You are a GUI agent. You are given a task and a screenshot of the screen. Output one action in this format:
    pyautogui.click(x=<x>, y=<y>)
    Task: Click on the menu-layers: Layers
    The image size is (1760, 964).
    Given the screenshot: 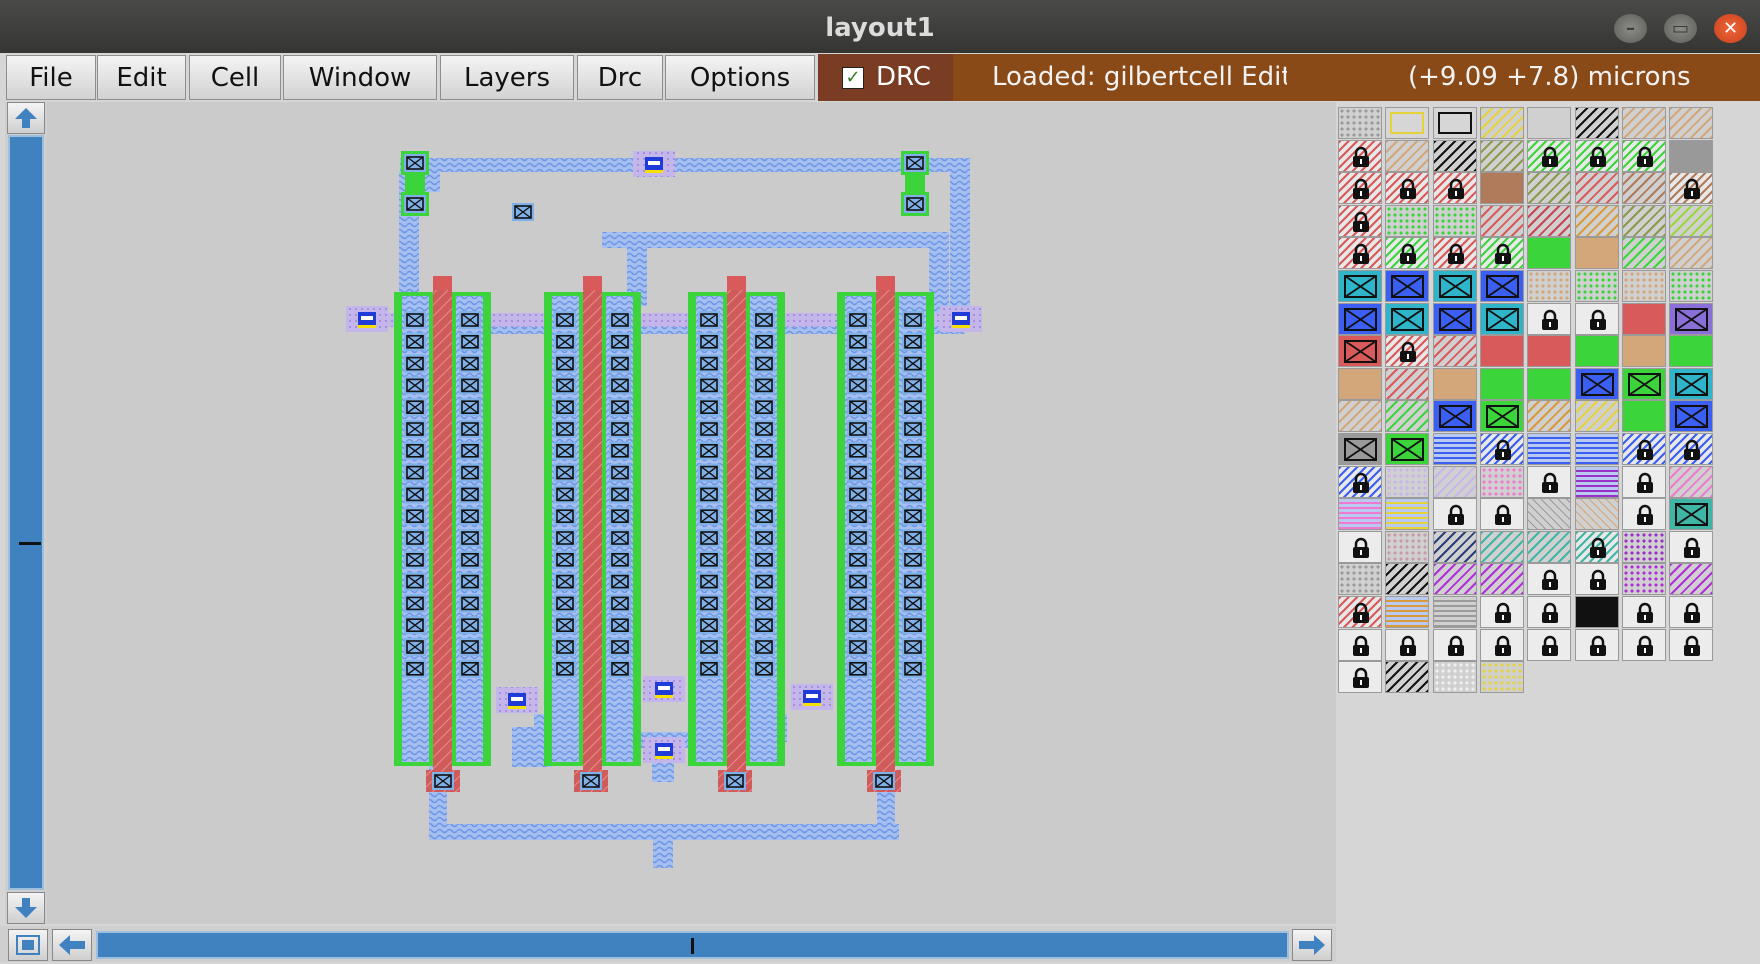 What is the action you would take?
    pyautogui.click(x=507, y=77)
    